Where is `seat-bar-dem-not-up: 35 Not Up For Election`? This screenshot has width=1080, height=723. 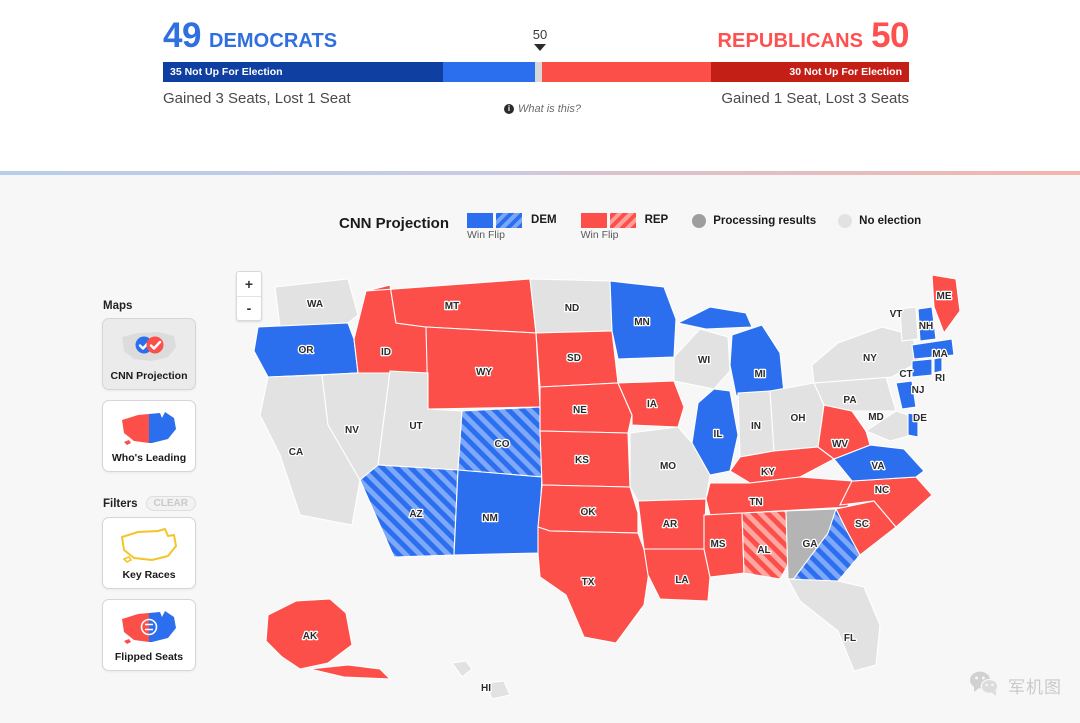
seat-bar-dem-not-up: 35 Not Up For Election is located at coordinates (303, 72).